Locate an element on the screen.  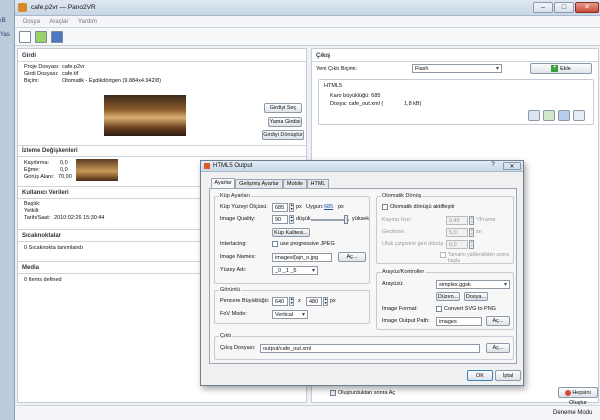
karo-text: Karo büyüklüğü: 685 is located at coordinates (355, 96).